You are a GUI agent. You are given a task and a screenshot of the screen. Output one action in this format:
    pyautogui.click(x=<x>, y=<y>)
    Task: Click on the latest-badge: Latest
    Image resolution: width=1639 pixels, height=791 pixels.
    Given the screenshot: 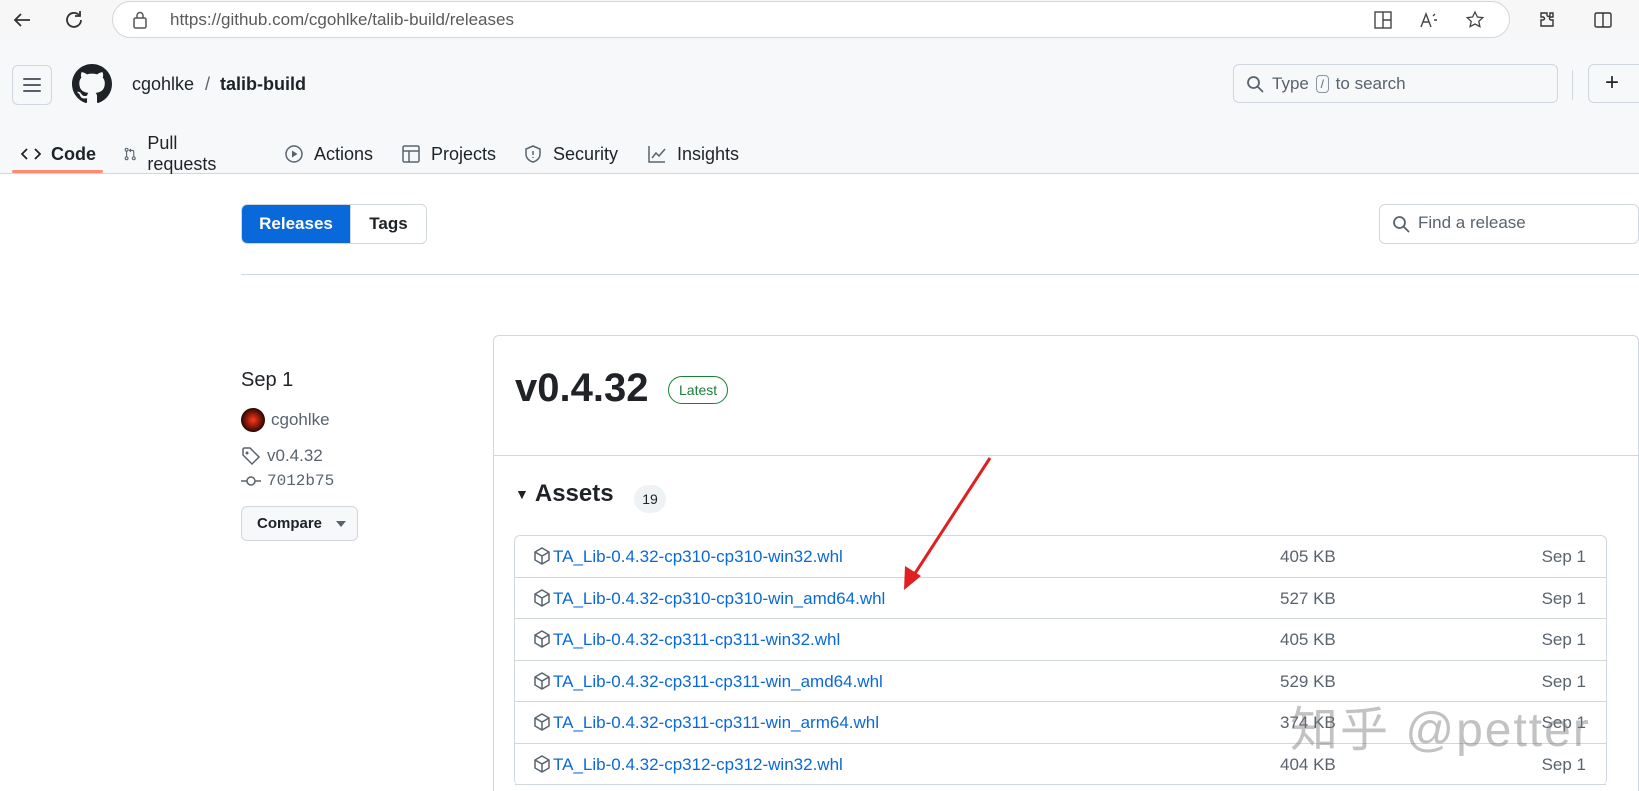 What is the action you would take?
    pyautogui.click(x=698, y=390)
    